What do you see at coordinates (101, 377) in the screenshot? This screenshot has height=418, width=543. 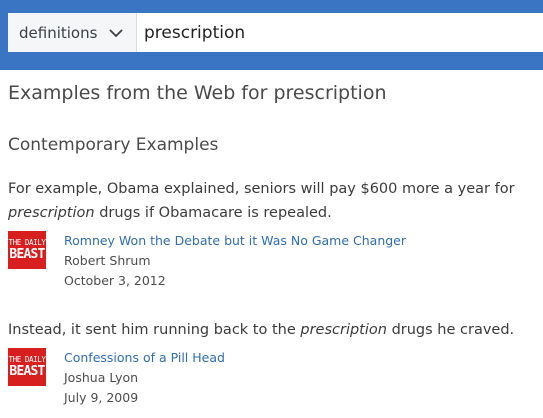 I see `source-author: Joshua Lyon` at bounding box center [101, 377].